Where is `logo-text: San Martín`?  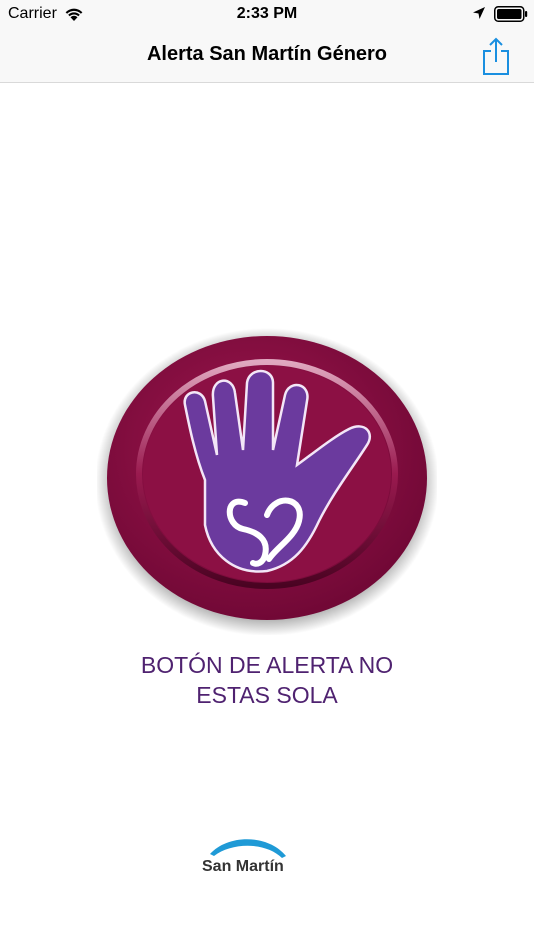 logo-text: San Martín is located at coordinates (243, 866).